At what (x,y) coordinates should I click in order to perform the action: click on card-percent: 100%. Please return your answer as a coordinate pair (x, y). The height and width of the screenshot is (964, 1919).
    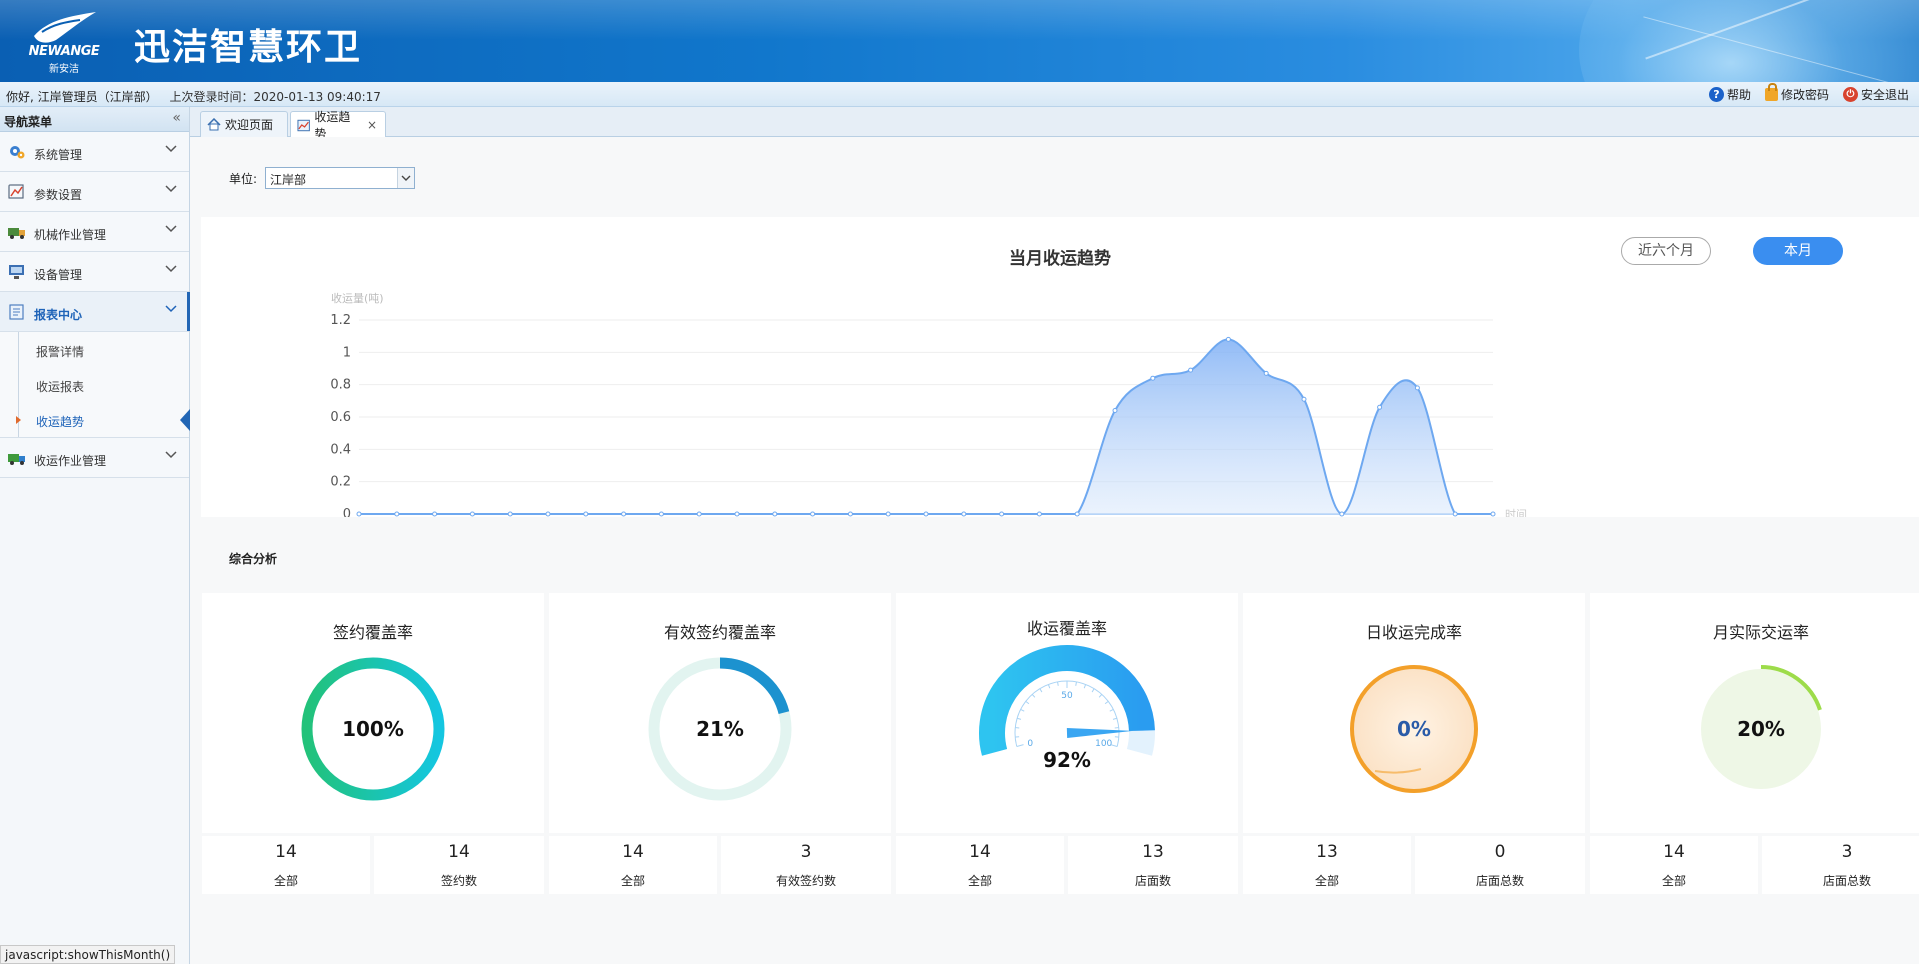
    Looking at the image, I should click on (373, 729).